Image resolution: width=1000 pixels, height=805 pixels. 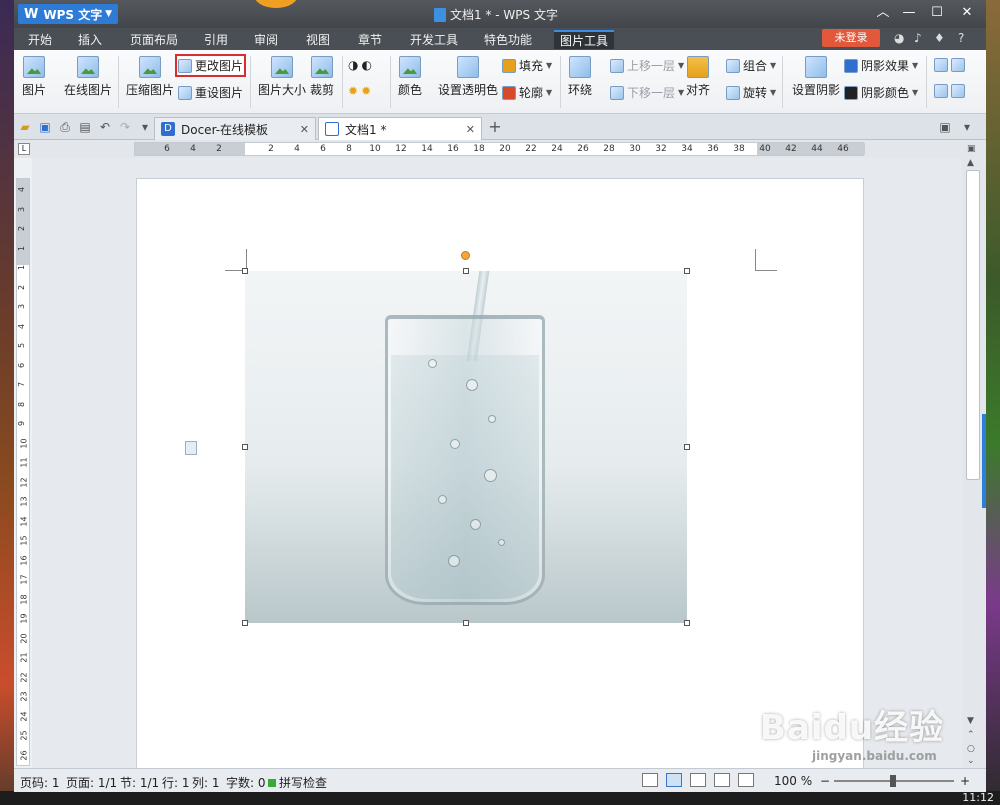 What do you see at coordinates (235, 128) in the screenshot?
I see `tab-docer-templates: D Docer-在线模板 ✕` at bounding box center [235, 128].